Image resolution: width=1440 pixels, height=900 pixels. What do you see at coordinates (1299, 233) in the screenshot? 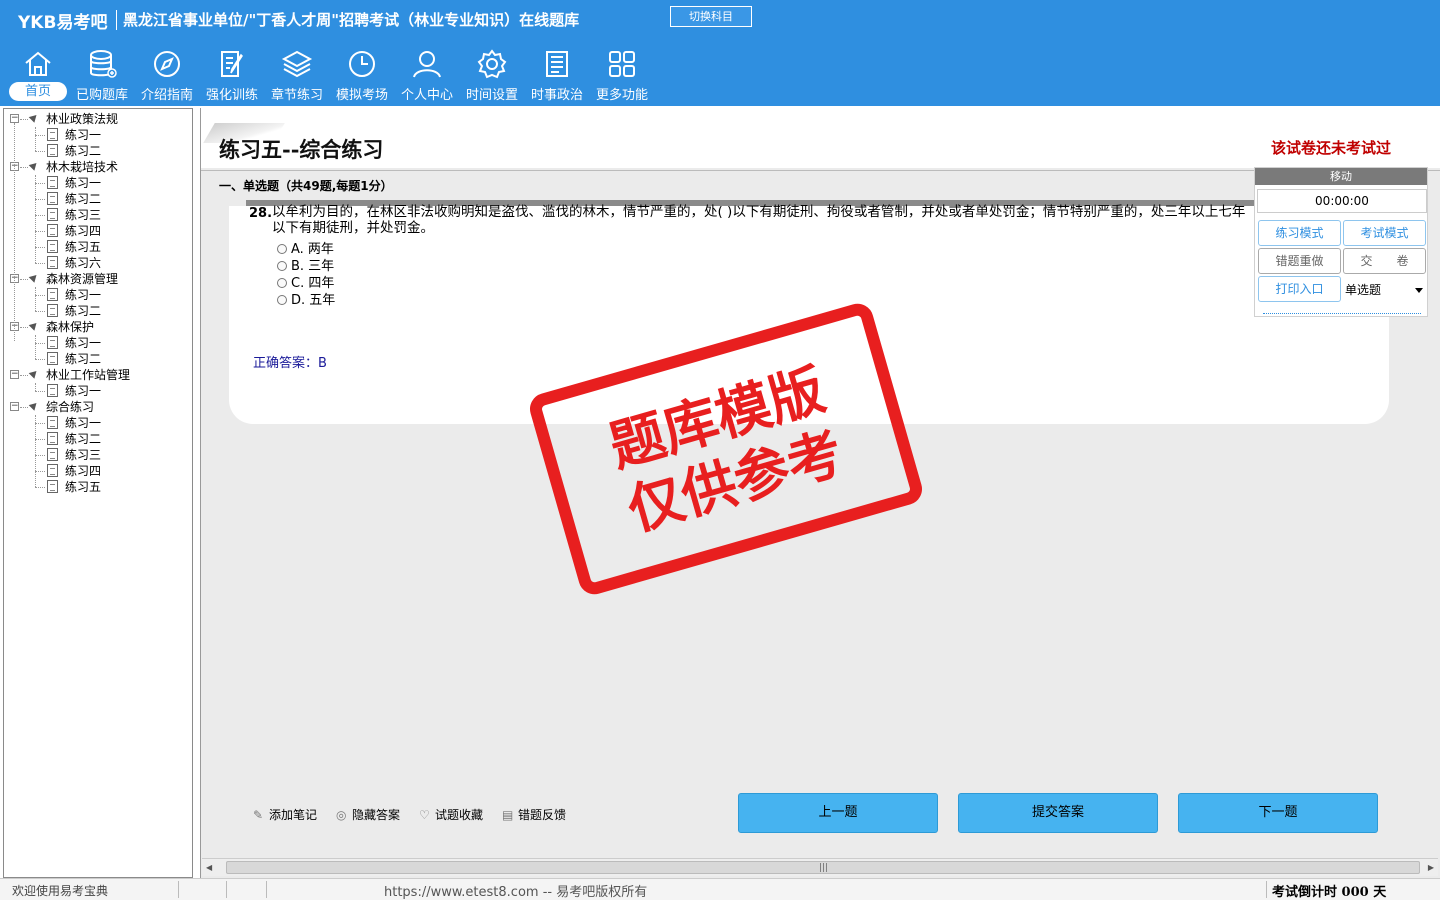
I see `practice-mode-button: 练习模式` at bounding box center [1299, 233].